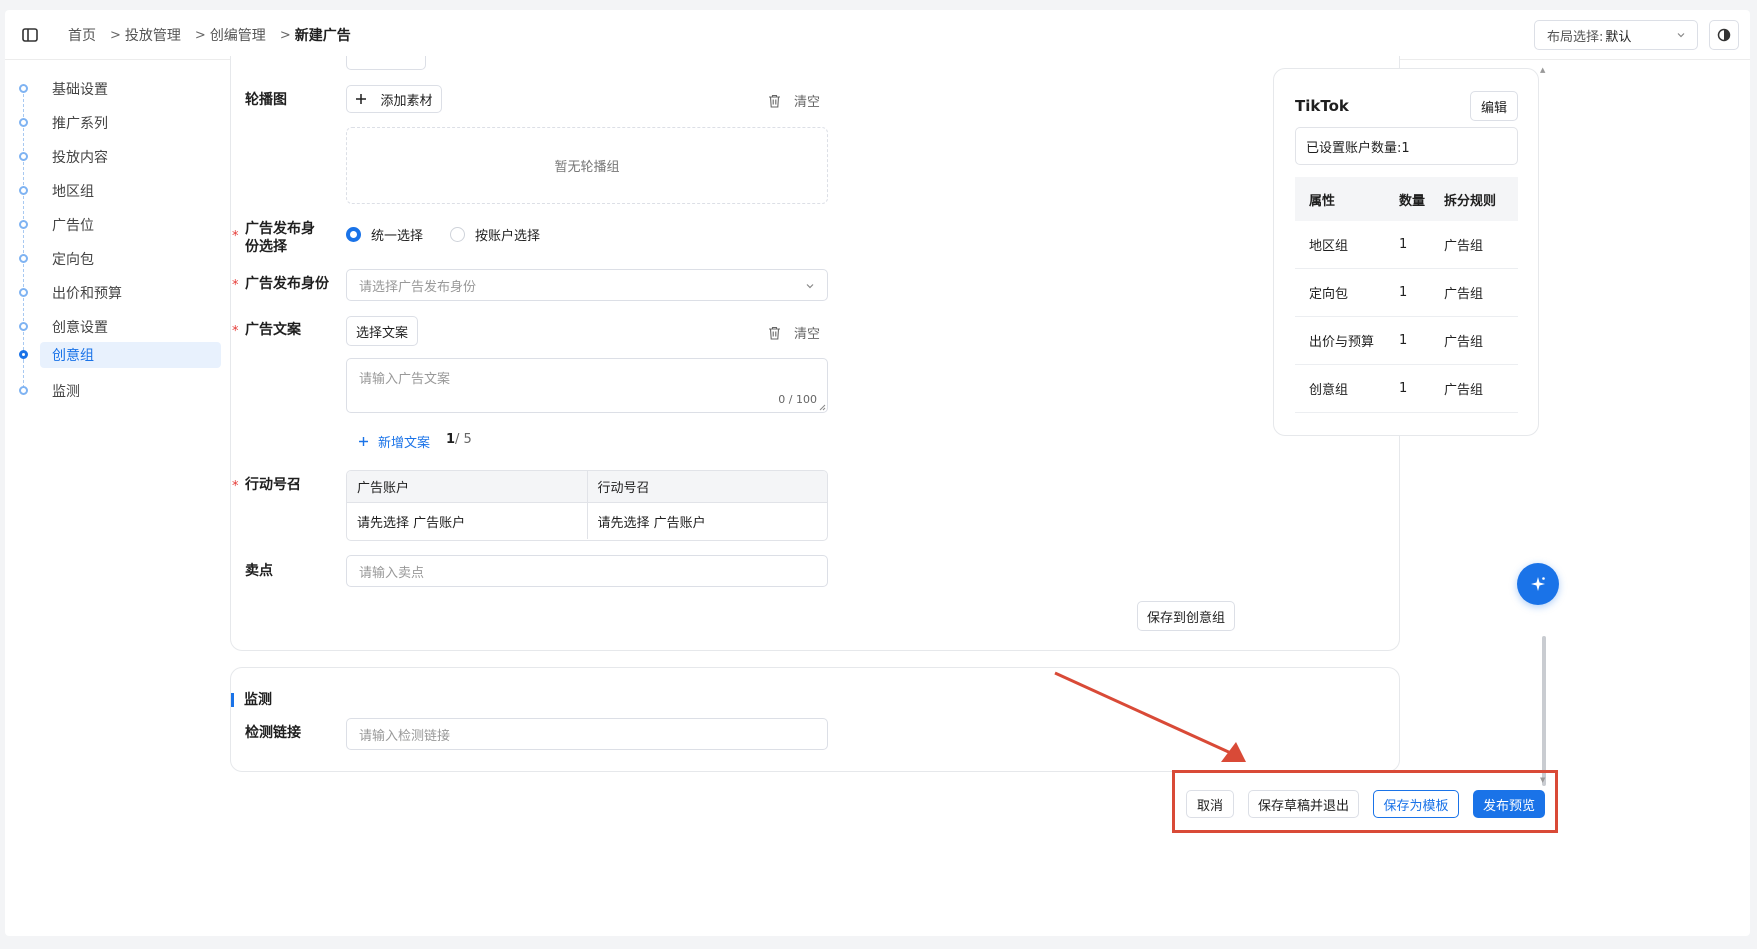 This screenshot has width=1757, height=949. Describe the element at coordinates (118, 164) in the screenshot. I see `step-content: 投放内容` at that location.